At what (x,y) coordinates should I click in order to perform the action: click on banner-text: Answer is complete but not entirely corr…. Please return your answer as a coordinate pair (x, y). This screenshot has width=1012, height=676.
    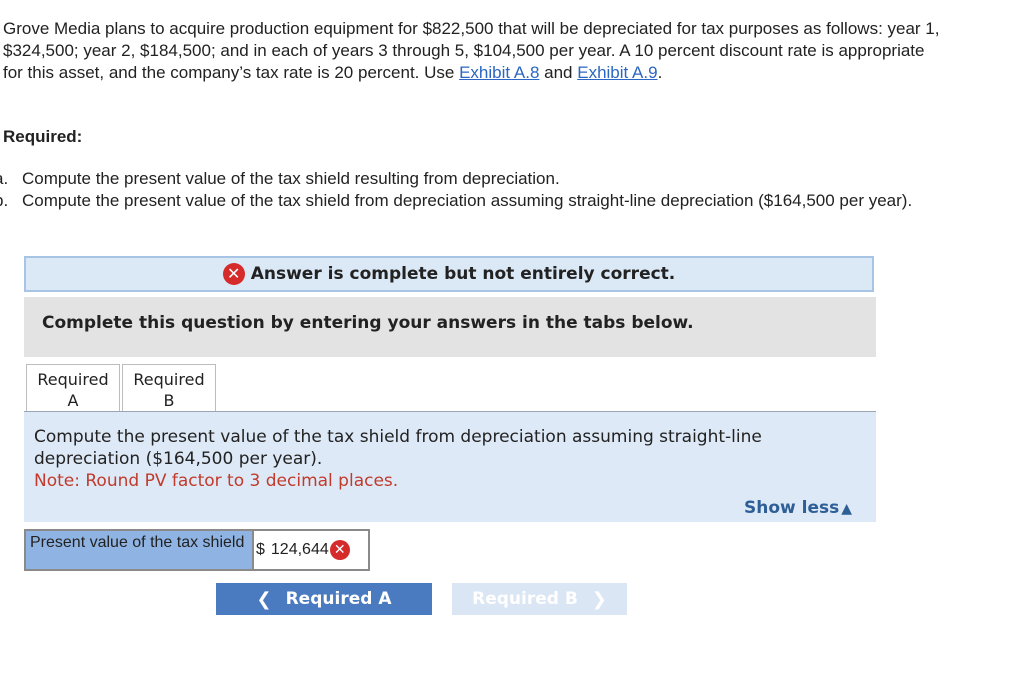
    Looking at the image, I should click on (463, 274).